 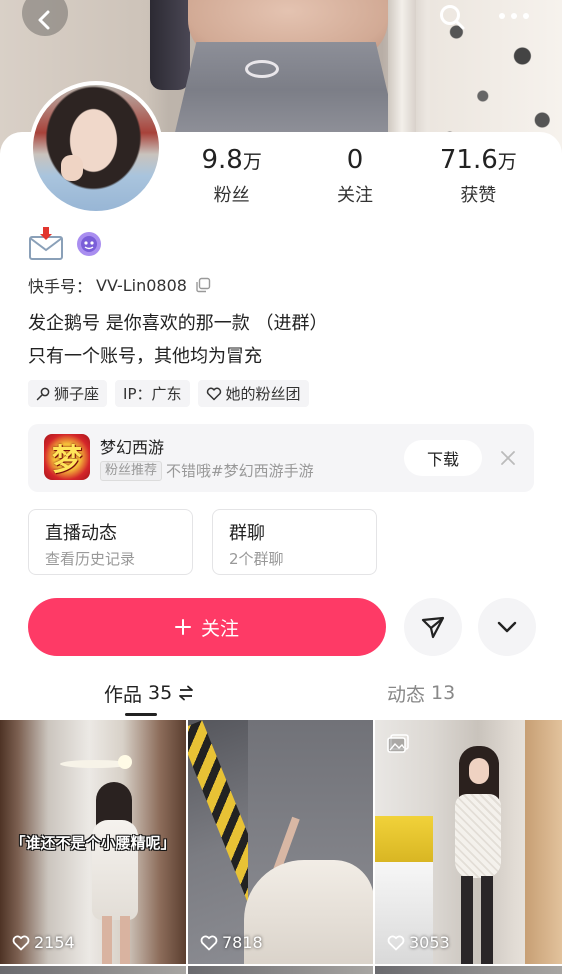 What do you see at coordinates (81, 533) in the screenshot?
I see `shortcut-title: 直播动态` at bounding box center [81, 533].